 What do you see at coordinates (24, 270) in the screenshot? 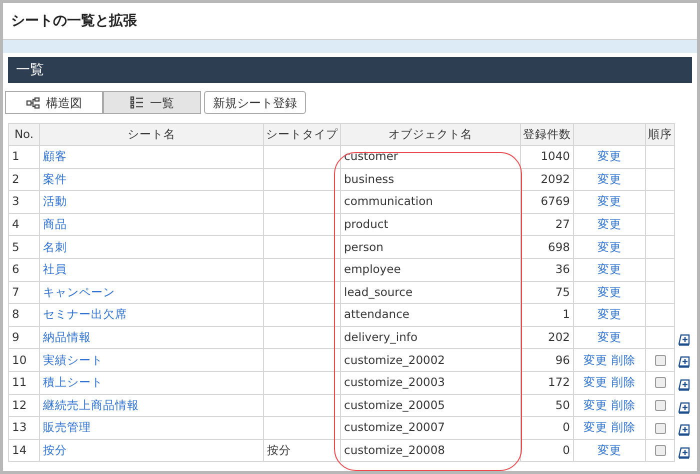
I see `row-number: 6` at bounding box center [24, 270].